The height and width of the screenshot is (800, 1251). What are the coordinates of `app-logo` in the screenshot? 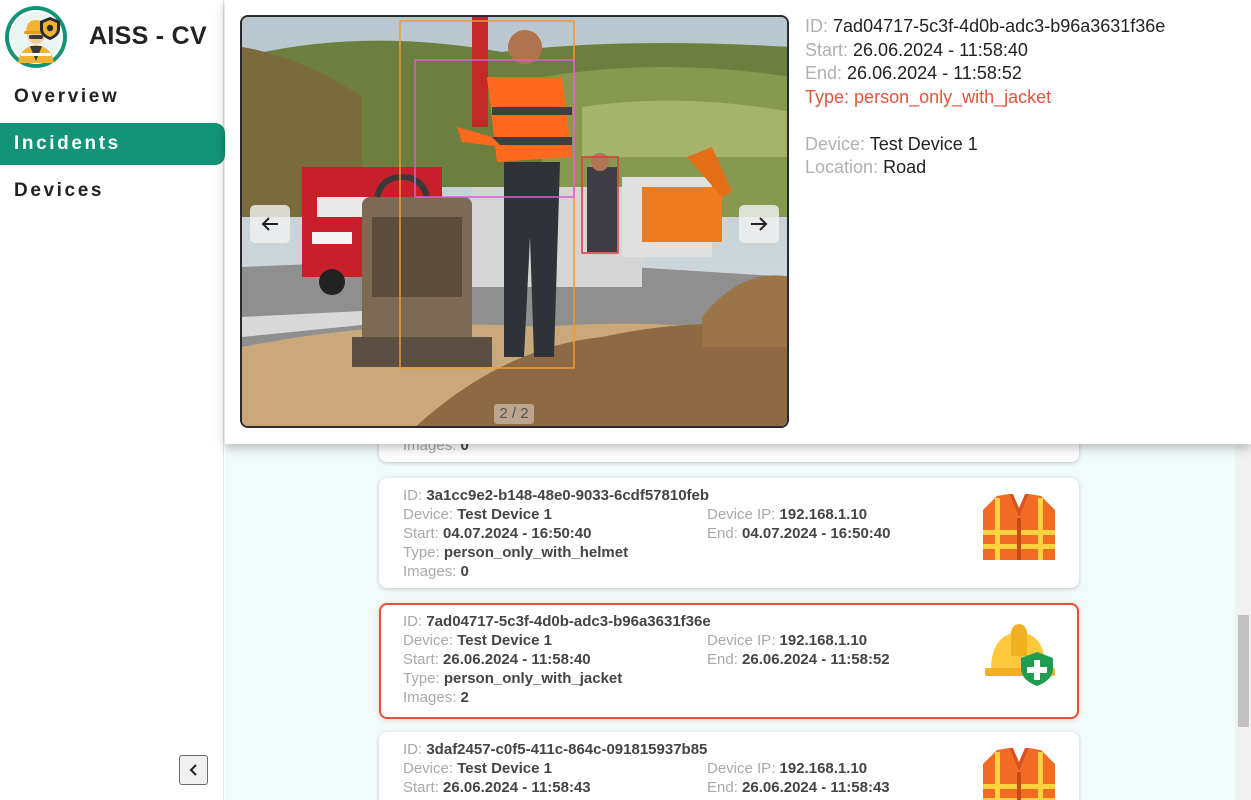 It's located at (36, 37).